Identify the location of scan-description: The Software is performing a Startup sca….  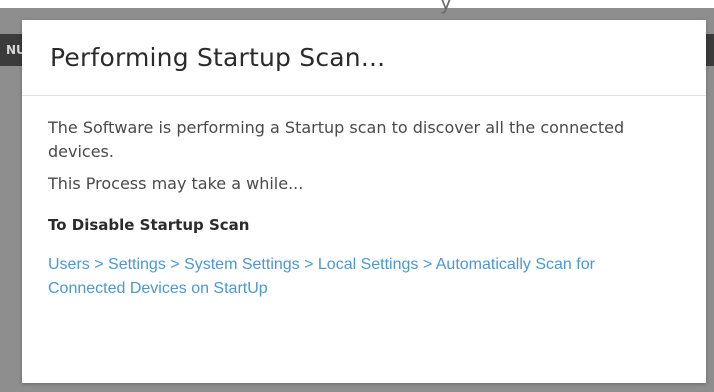
(336, 139).